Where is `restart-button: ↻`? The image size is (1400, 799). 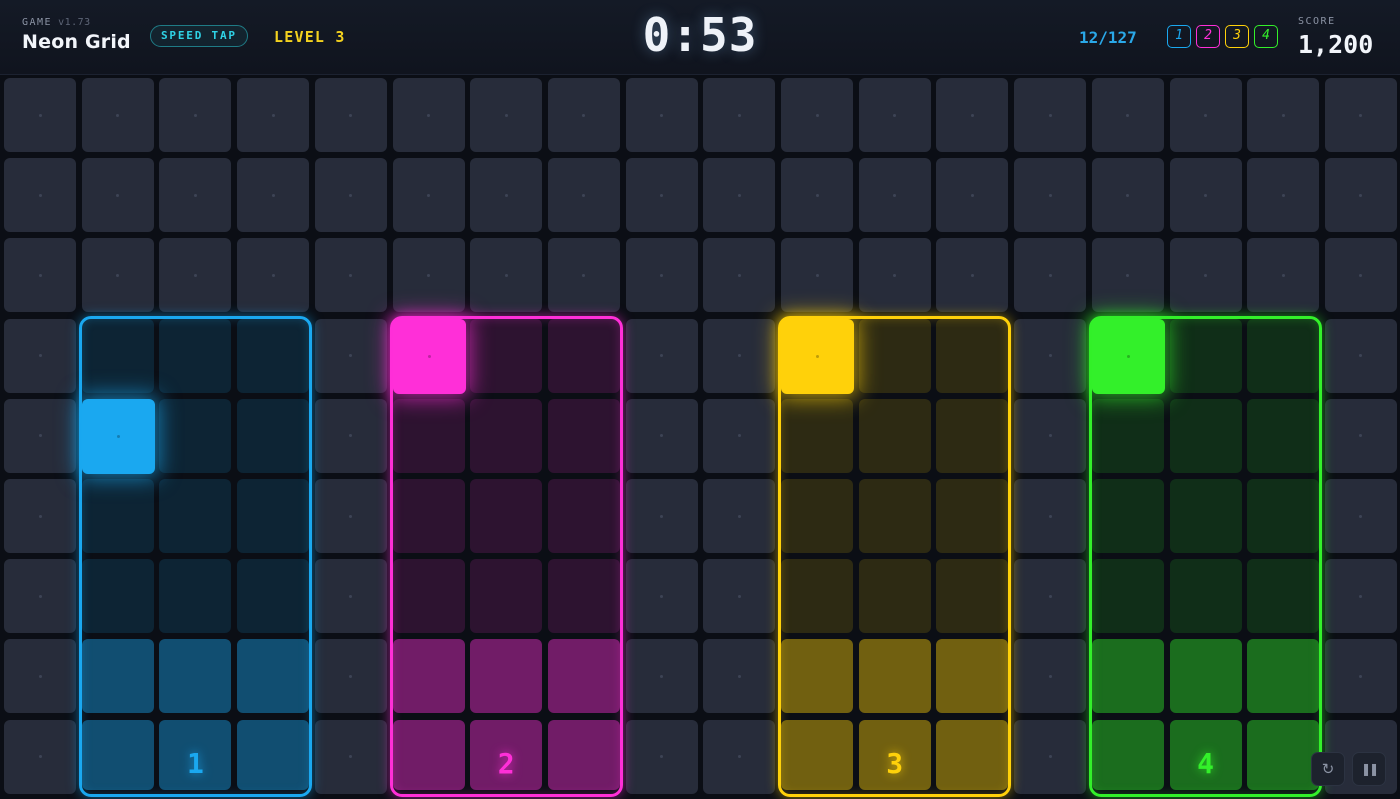 restart-button: ↻ is located at coordinates (1328, 769).